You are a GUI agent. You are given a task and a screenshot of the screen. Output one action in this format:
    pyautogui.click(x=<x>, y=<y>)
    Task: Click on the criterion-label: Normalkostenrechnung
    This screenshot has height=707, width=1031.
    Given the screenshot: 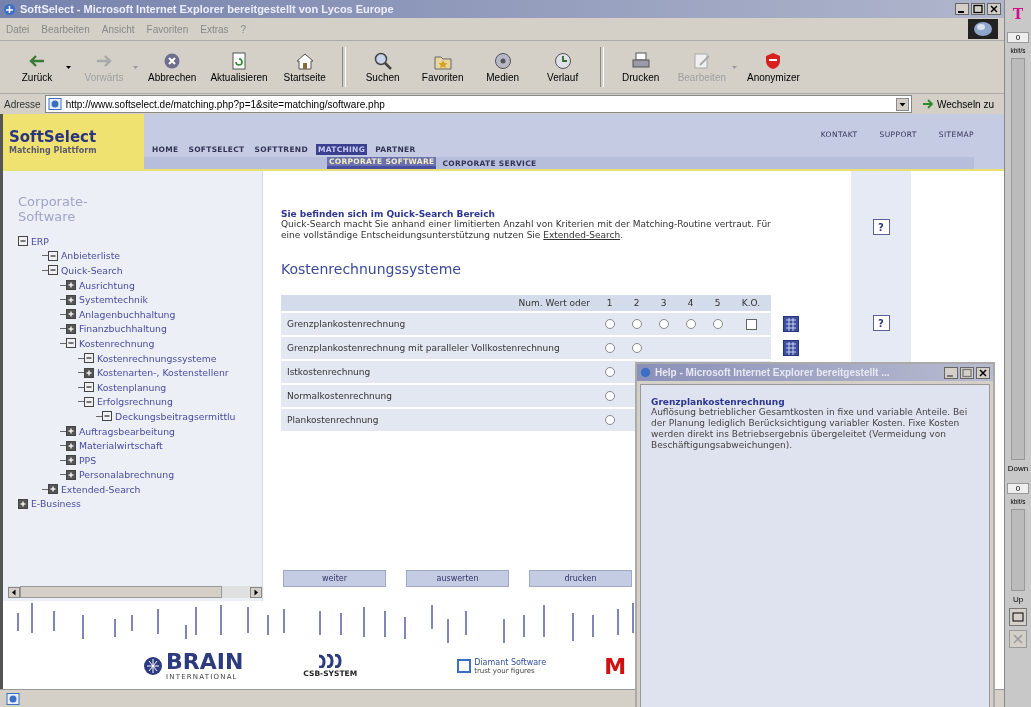 What is the action you would take?
    pyautogui.click(x=339, y=396)
    